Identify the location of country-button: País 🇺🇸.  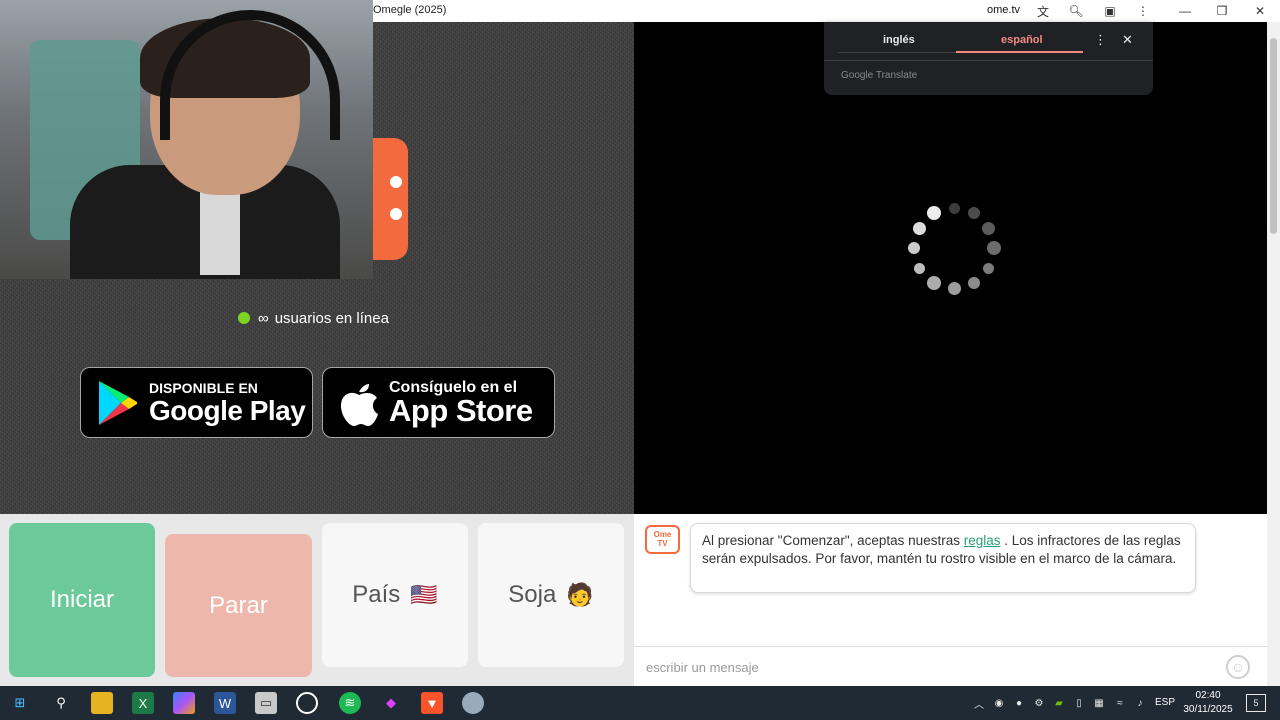
(395, 595).